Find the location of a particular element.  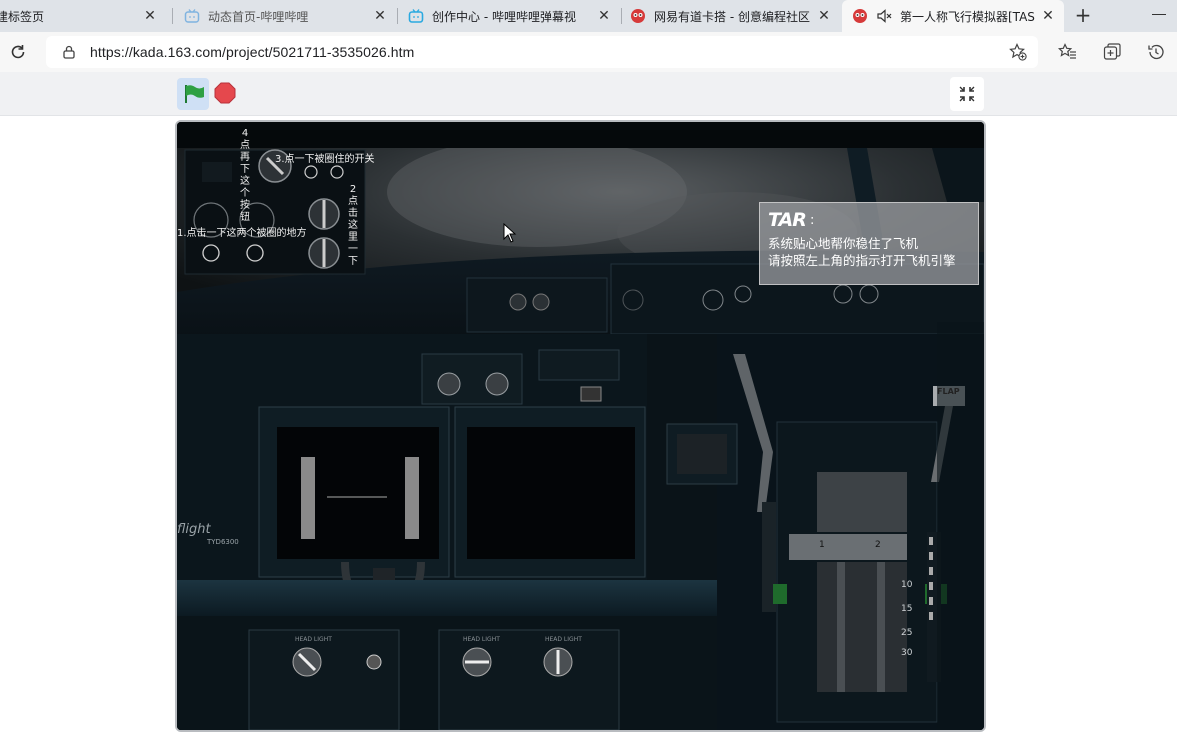

tab-label: 创作中心 - 哔哩哔哩弹幕视 is located at coordinates (504, 16).